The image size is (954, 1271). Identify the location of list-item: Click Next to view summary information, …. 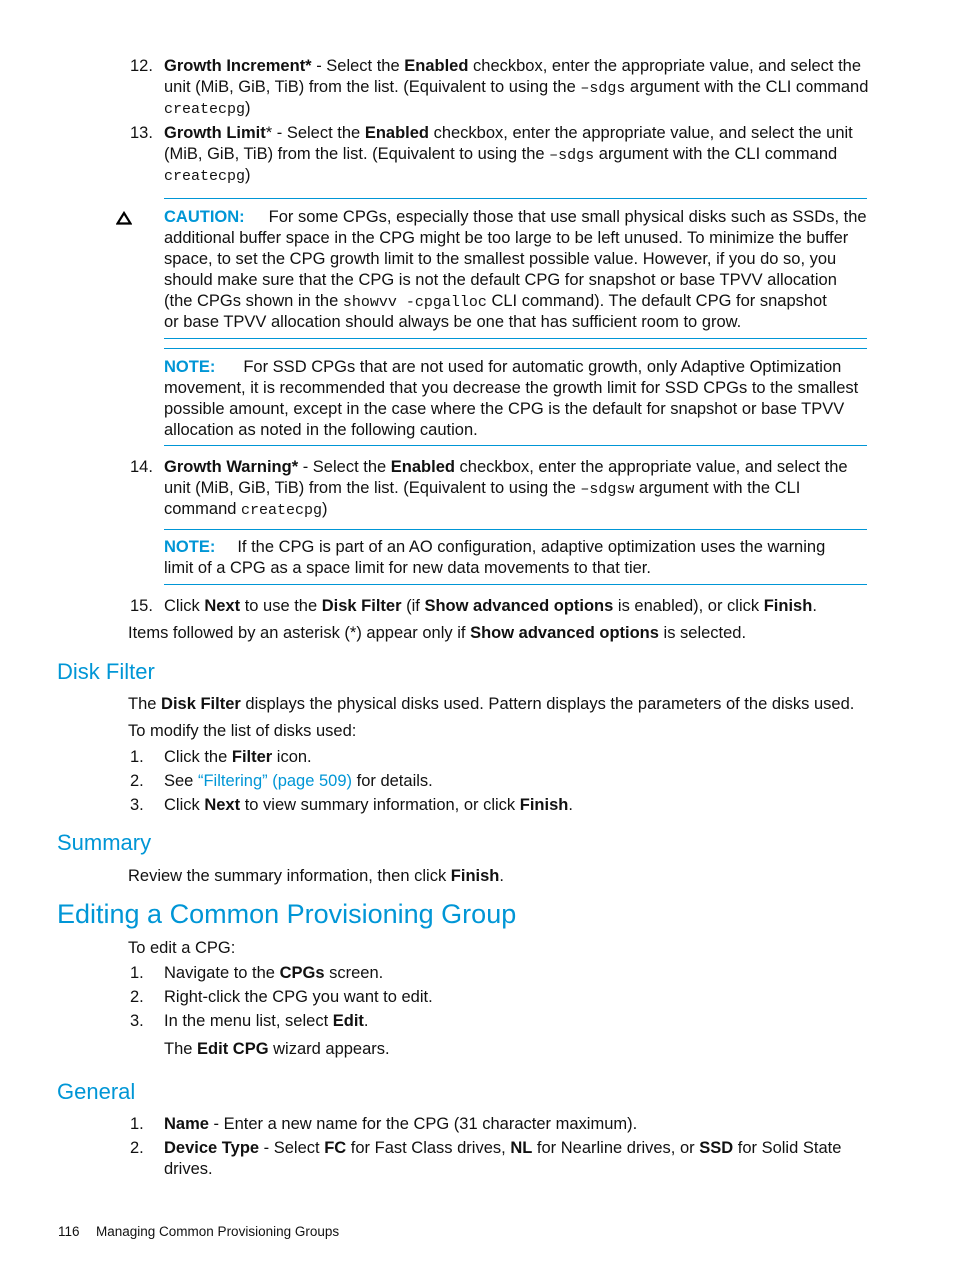
(368, 805).